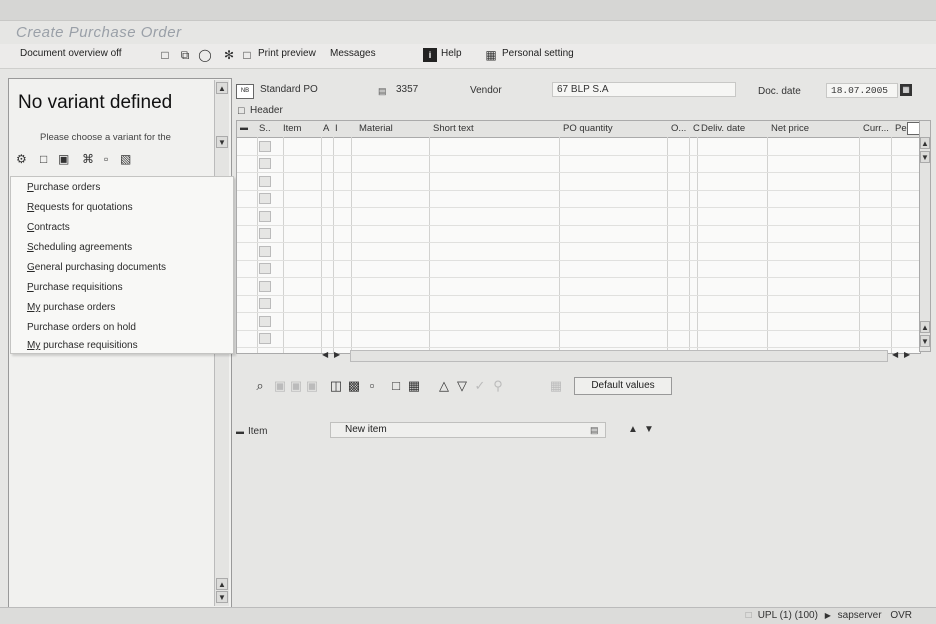 The width and height of the screenshot is (936, 624). I want to click on layout-icon: ▧, so click(125, 159).